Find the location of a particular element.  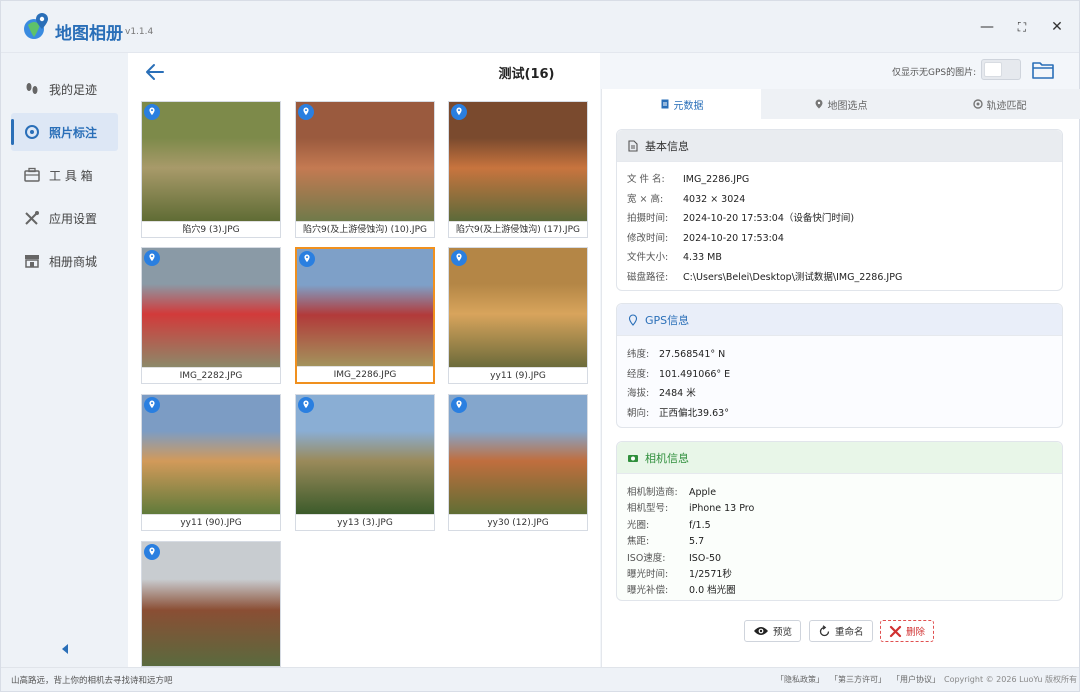

delete-button: 删除 is located at coordinates (907, 631).